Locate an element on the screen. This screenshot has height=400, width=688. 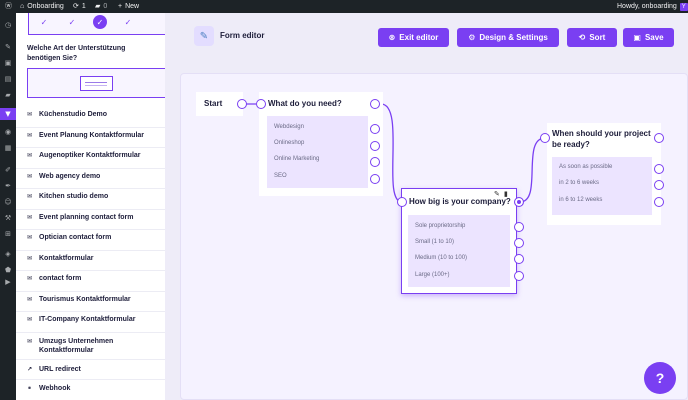
template-item: ✉ Kontaktformular is located at coordinates (90, 261).